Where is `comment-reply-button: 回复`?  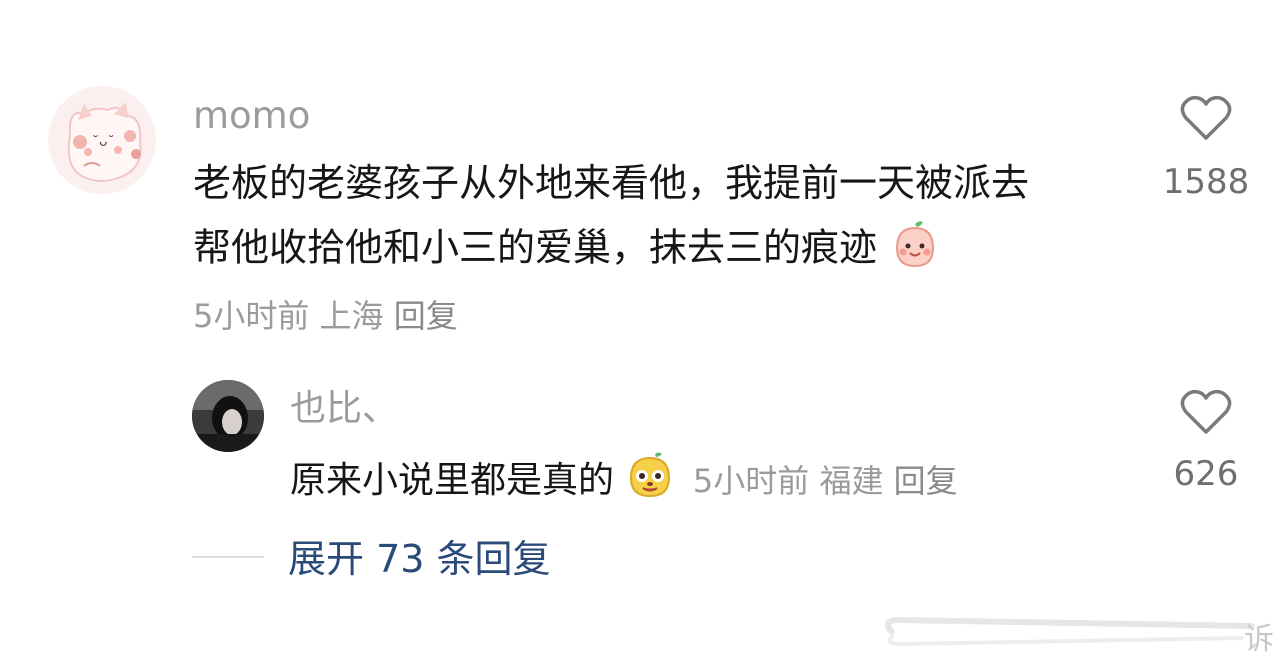 comment-reply-button: 回复 is located at coordinates (426, 316).